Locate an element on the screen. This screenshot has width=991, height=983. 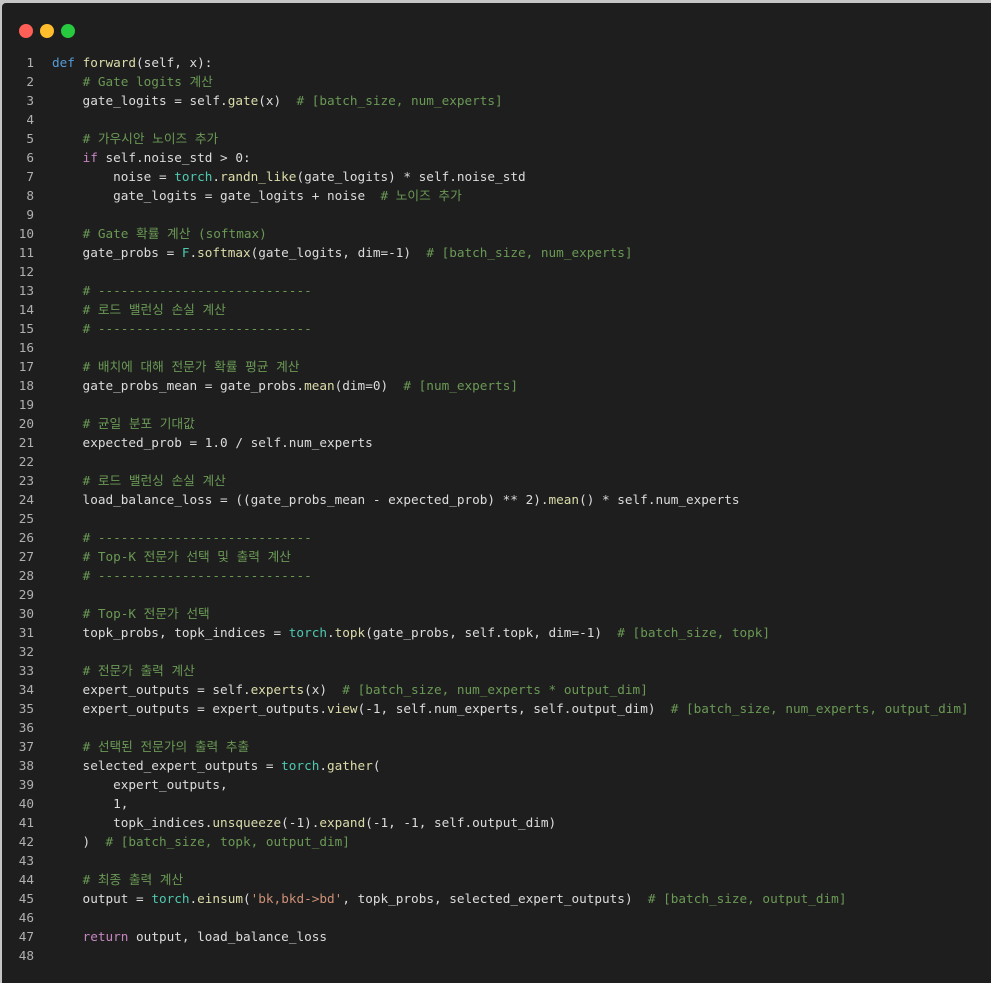
code-token: def is located at coordinates (67, 62).